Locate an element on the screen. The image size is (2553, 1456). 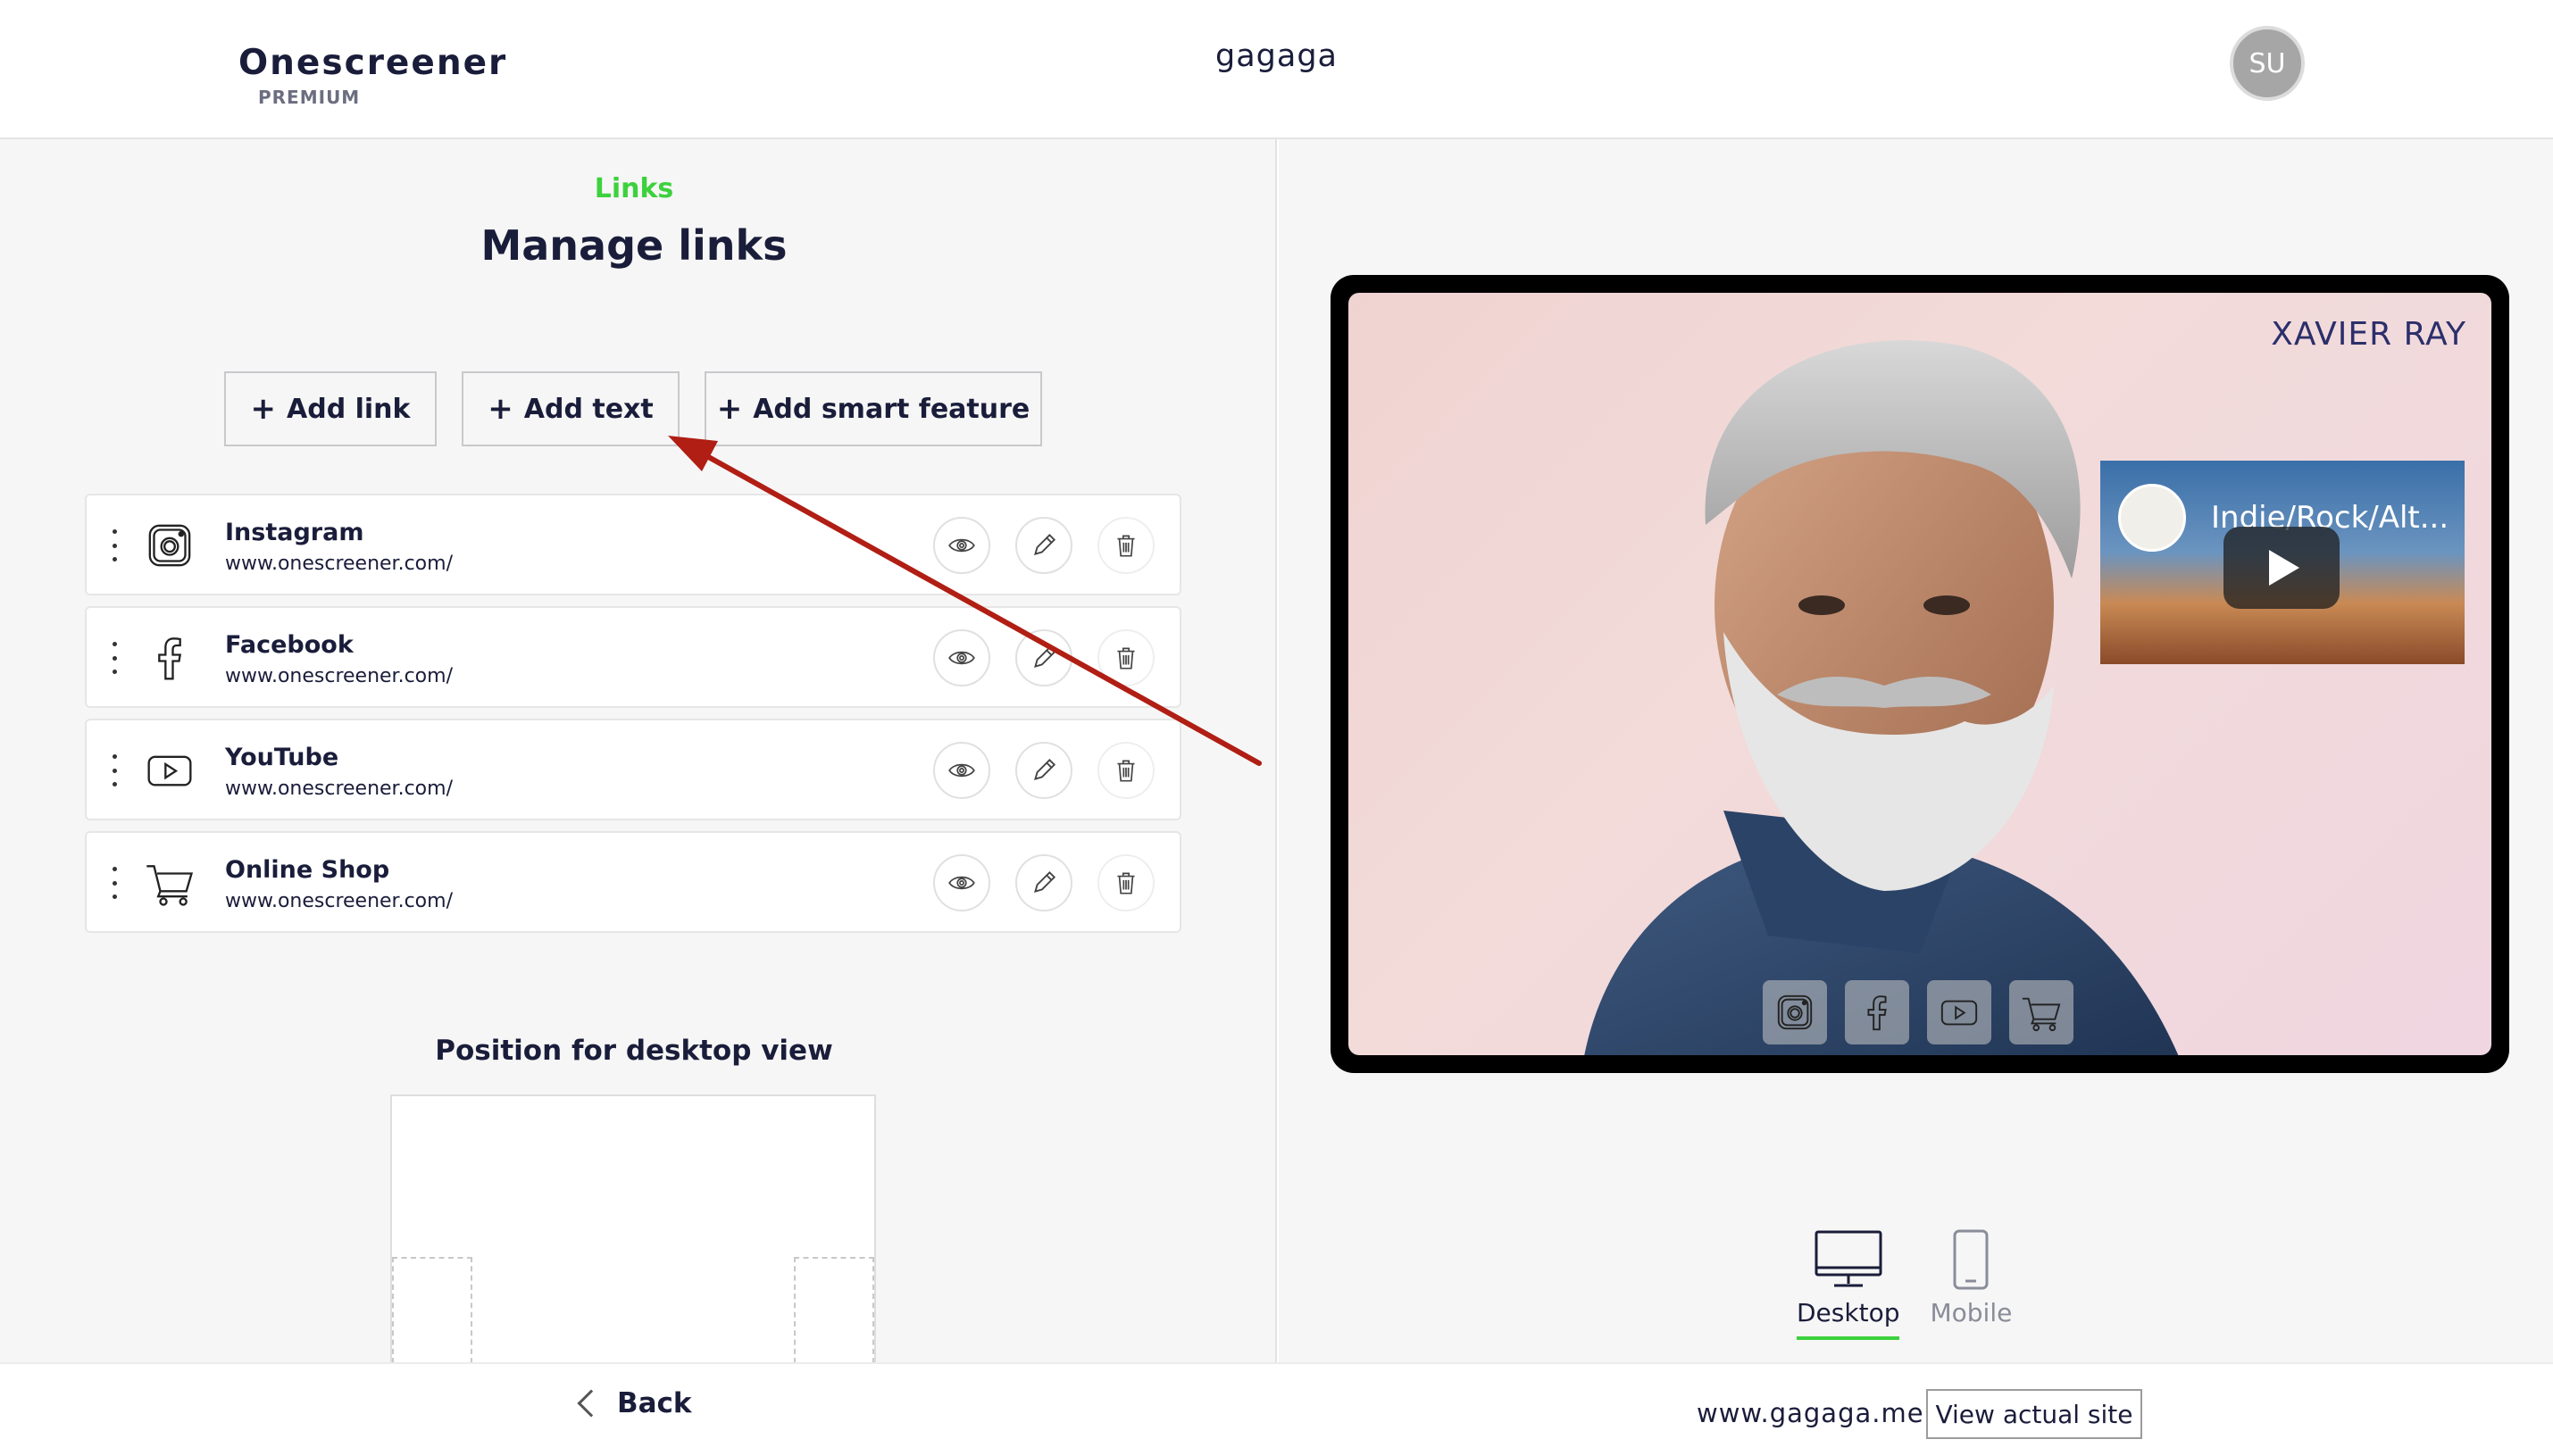
preview-site-title: XAVIER RAY is located at coordinates (2368, 334).